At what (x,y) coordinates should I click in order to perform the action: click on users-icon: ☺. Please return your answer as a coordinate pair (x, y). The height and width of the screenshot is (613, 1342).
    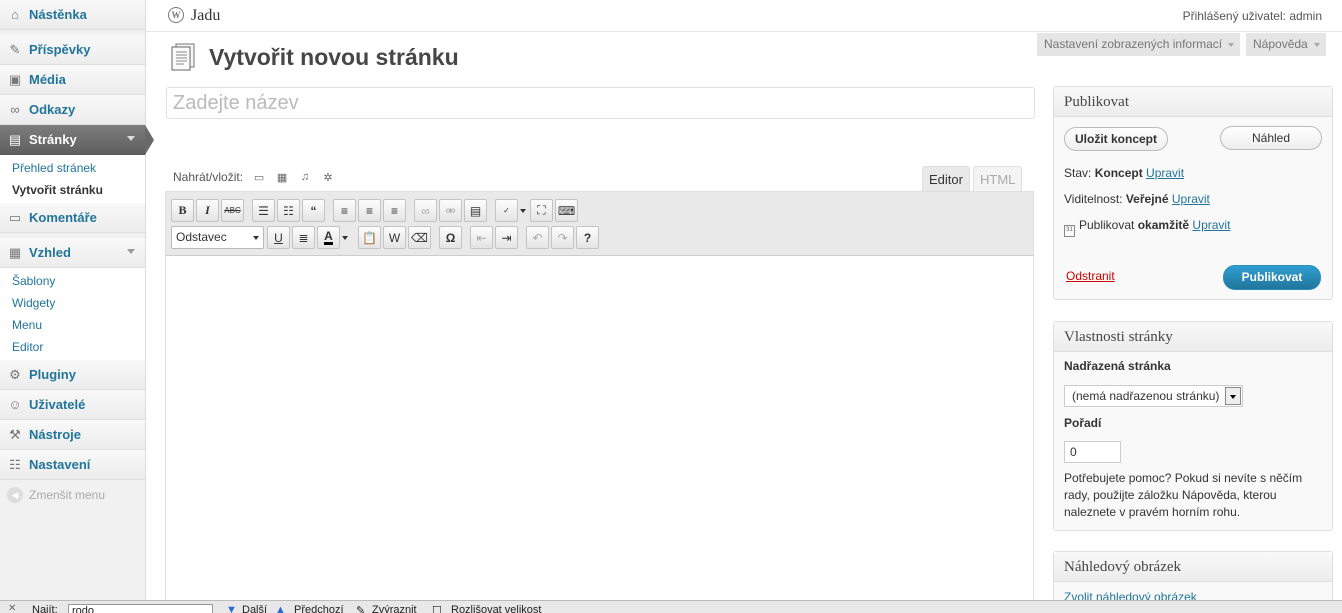
    Looking at the image, I should click on (15, 404).